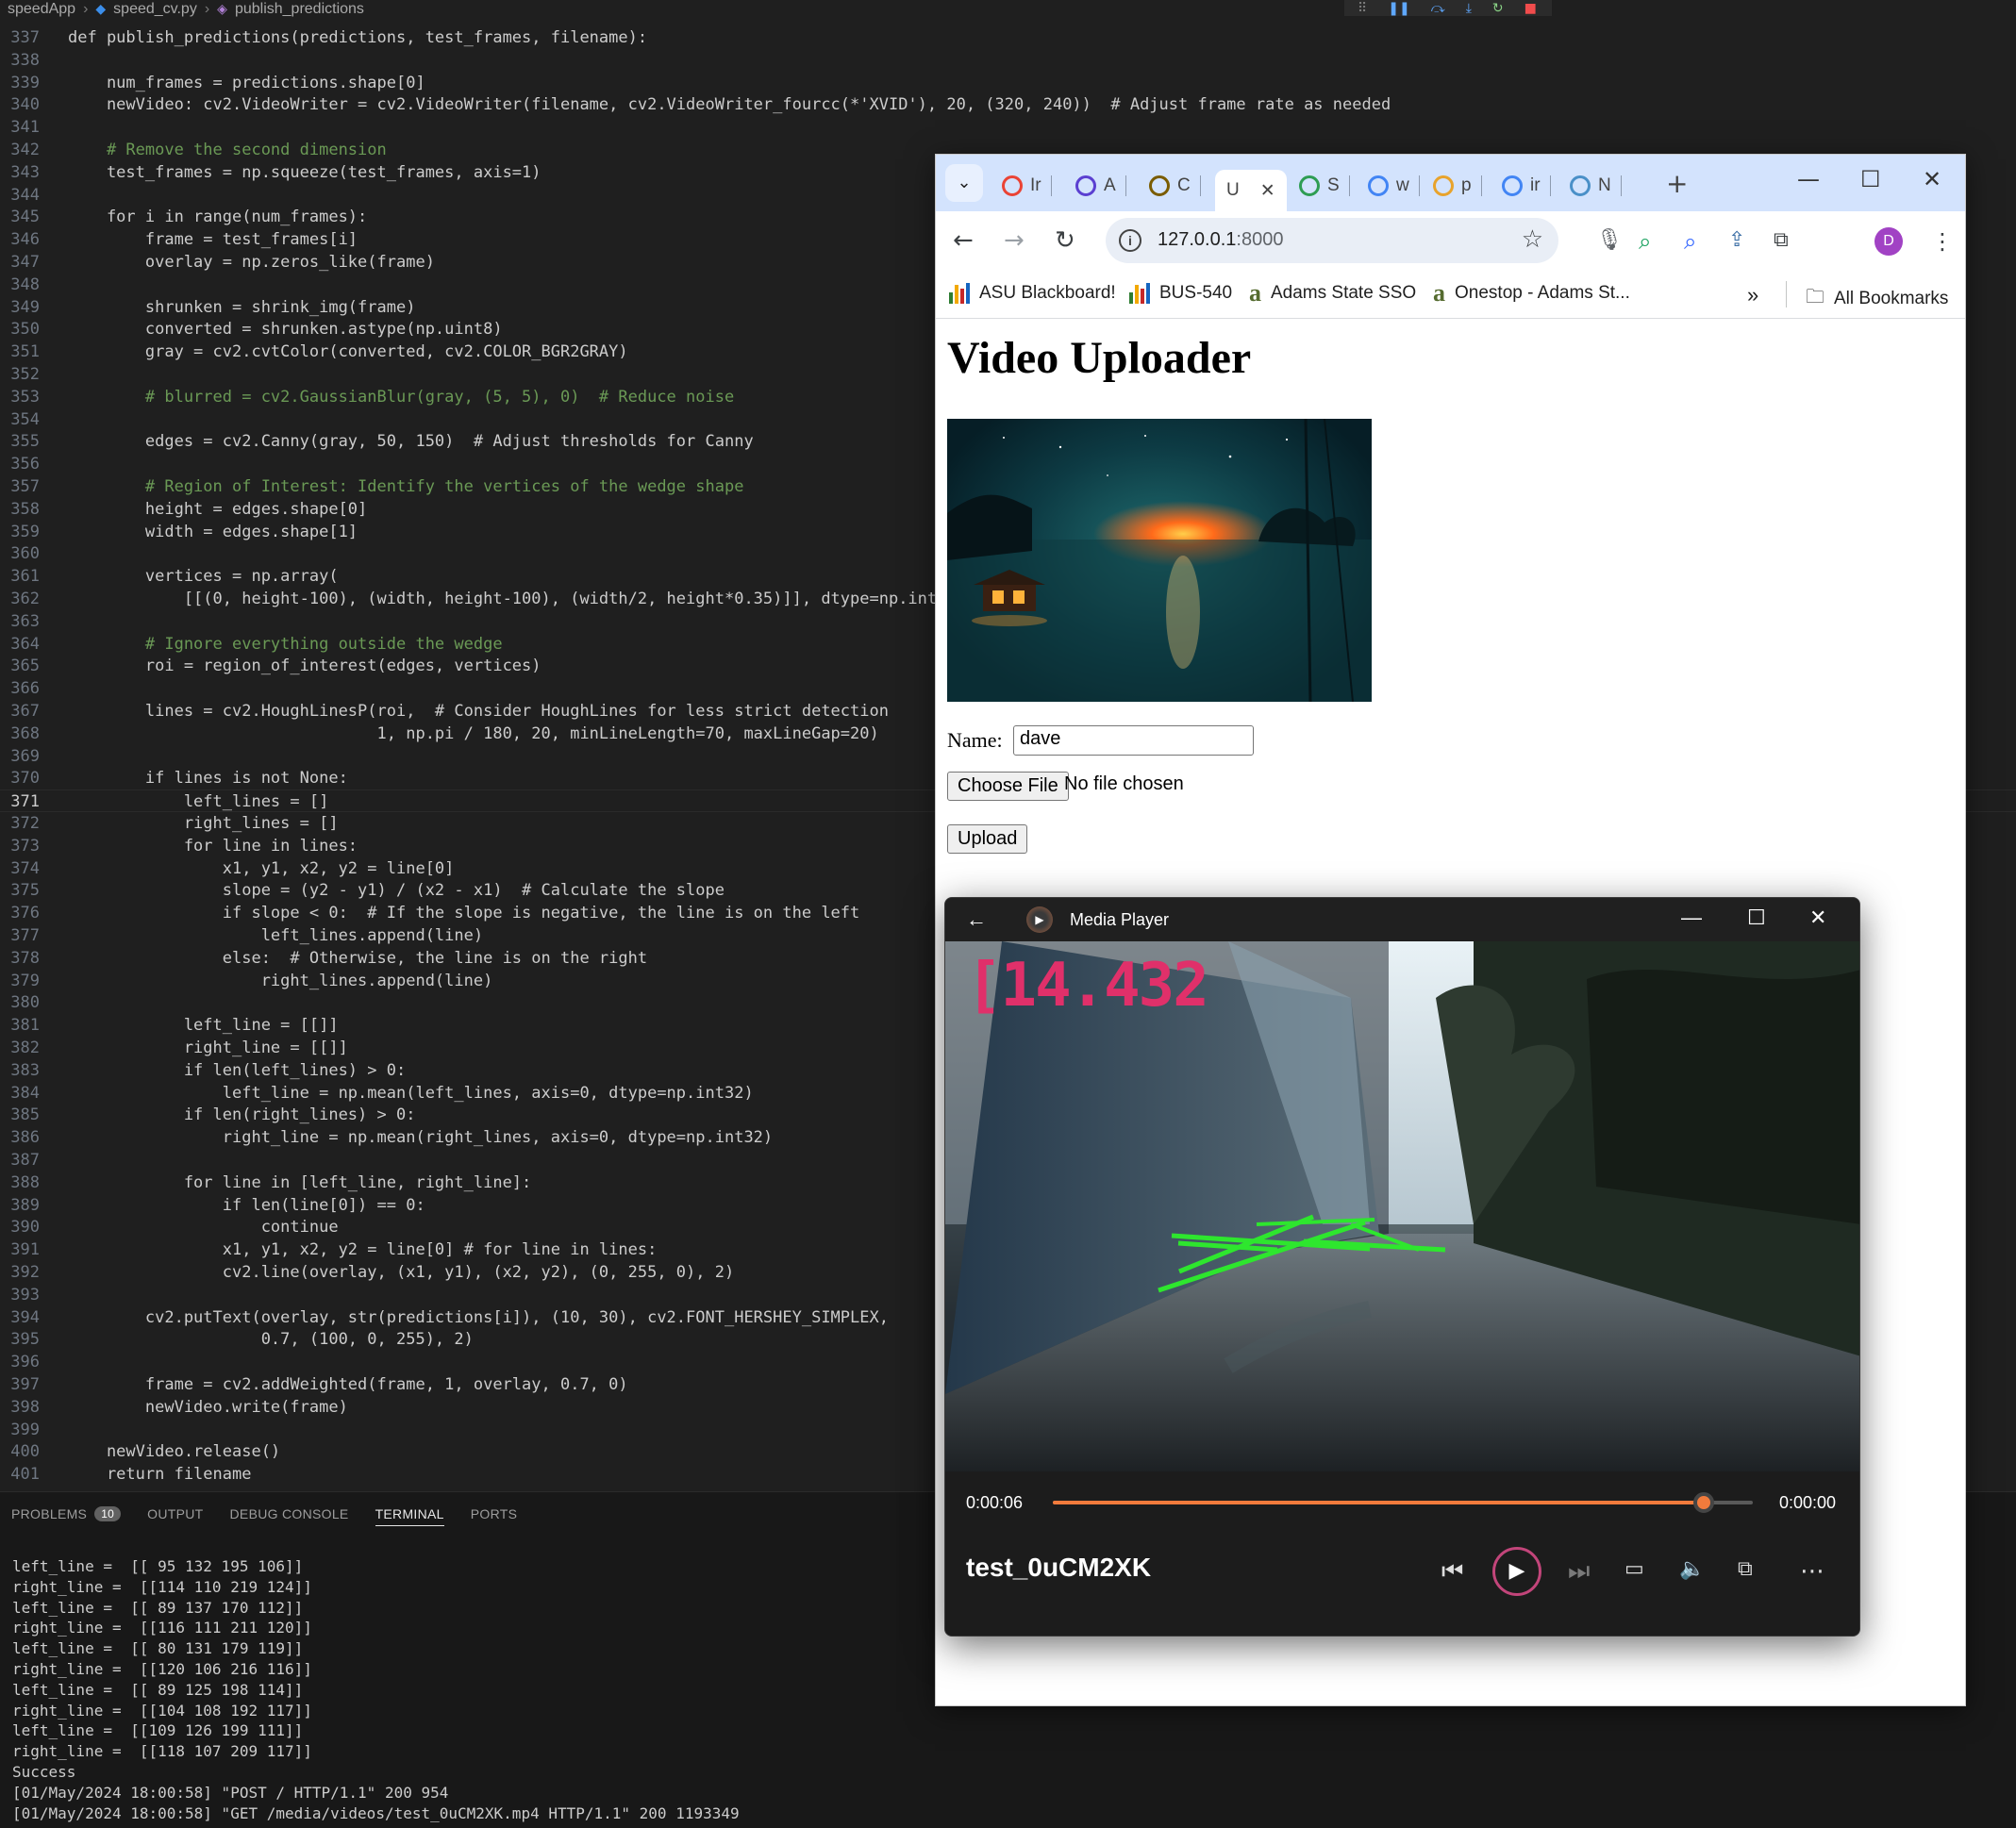  Describe the element at coordinates (66, 1514) in the screenshot. I see `tab-problems: PROBLEMS 10` at that location.